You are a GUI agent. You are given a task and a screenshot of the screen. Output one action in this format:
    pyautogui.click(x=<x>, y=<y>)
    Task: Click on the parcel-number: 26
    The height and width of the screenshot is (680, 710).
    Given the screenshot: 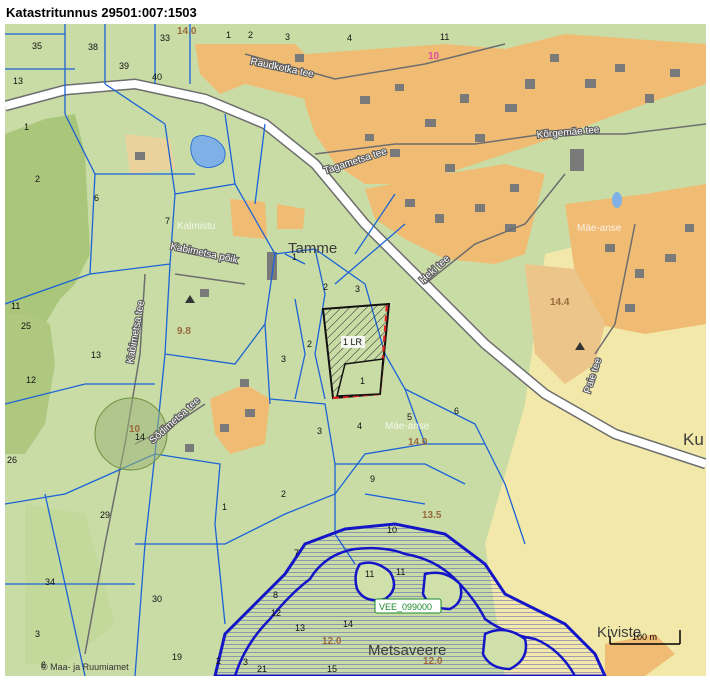 What is the action you would take?
    pyautogui.click(x=12, y=460)
    